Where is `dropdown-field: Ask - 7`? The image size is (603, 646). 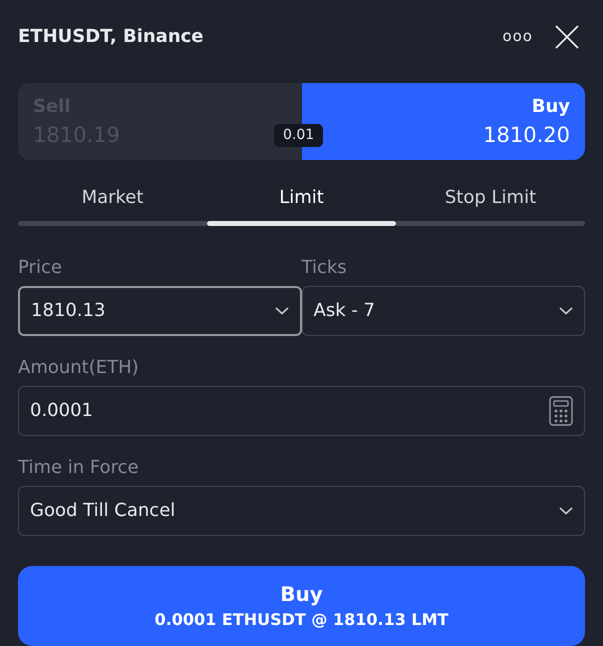
dropdown-field: Ask - 7 is located at coordinates (443, 311).